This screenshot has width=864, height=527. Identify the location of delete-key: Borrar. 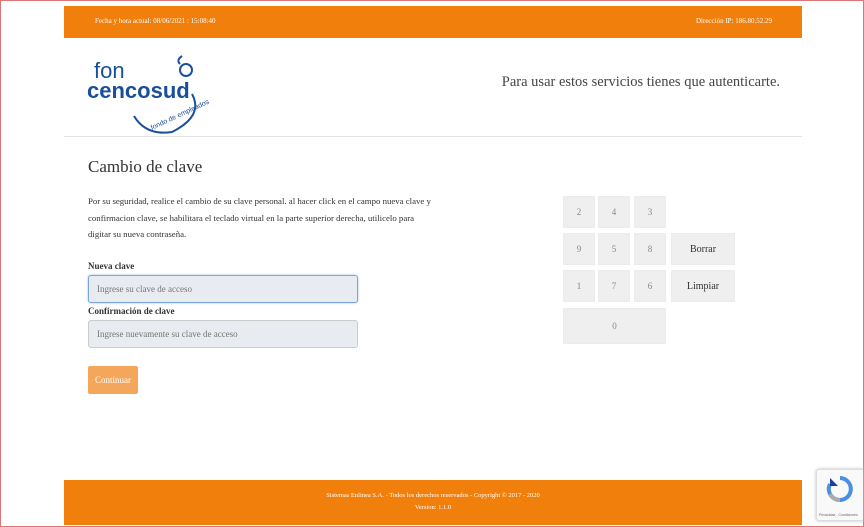
(703, 249).